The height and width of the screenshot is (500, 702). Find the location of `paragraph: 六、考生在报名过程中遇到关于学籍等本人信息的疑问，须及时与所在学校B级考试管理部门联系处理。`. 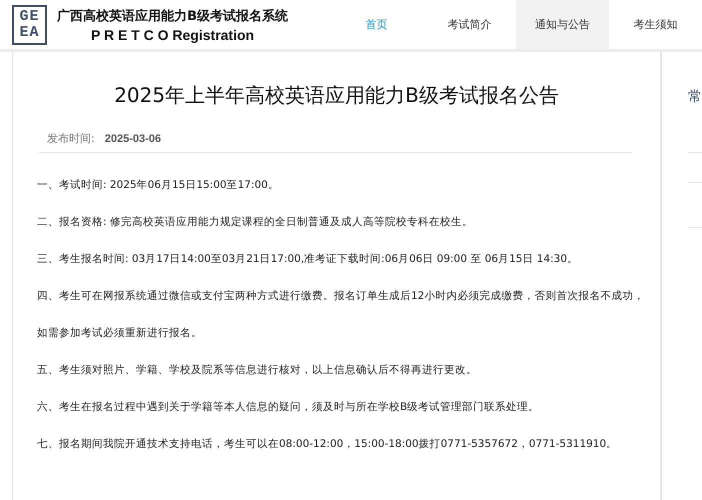

paragraph: 六、考生在报名过程中遇到关于学籍等本人信息的疑问，须及时与所在学校B级考试管理部门联系处理。 is located at coordinates (288, 407).